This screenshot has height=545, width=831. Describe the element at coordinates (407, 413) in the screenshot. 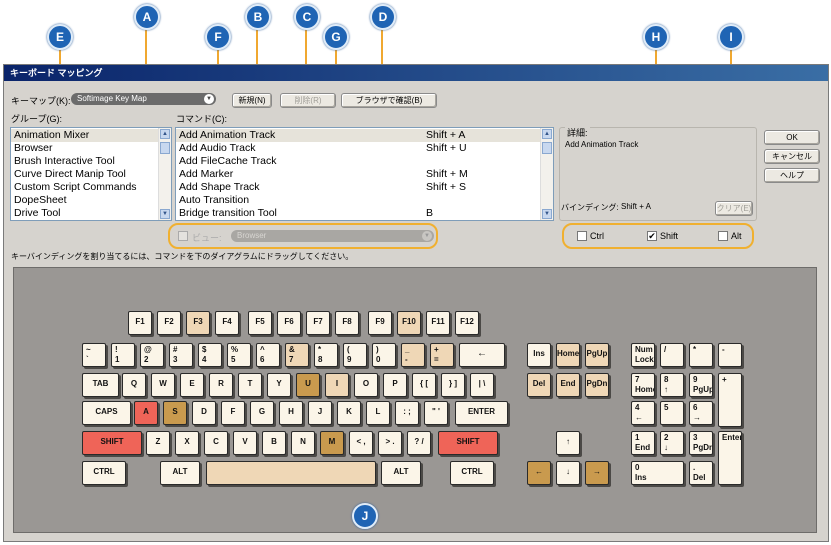

I see `key-caps-10: : ;` at that location.